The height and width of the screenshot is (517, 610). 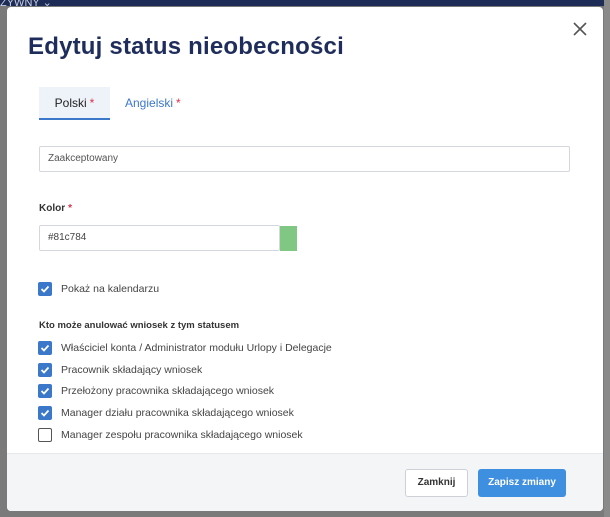 What do you see at coordinates (70, 103) in the screenshot?
I see `tab-polski-label: Polski` at bounding box center [70, 103].